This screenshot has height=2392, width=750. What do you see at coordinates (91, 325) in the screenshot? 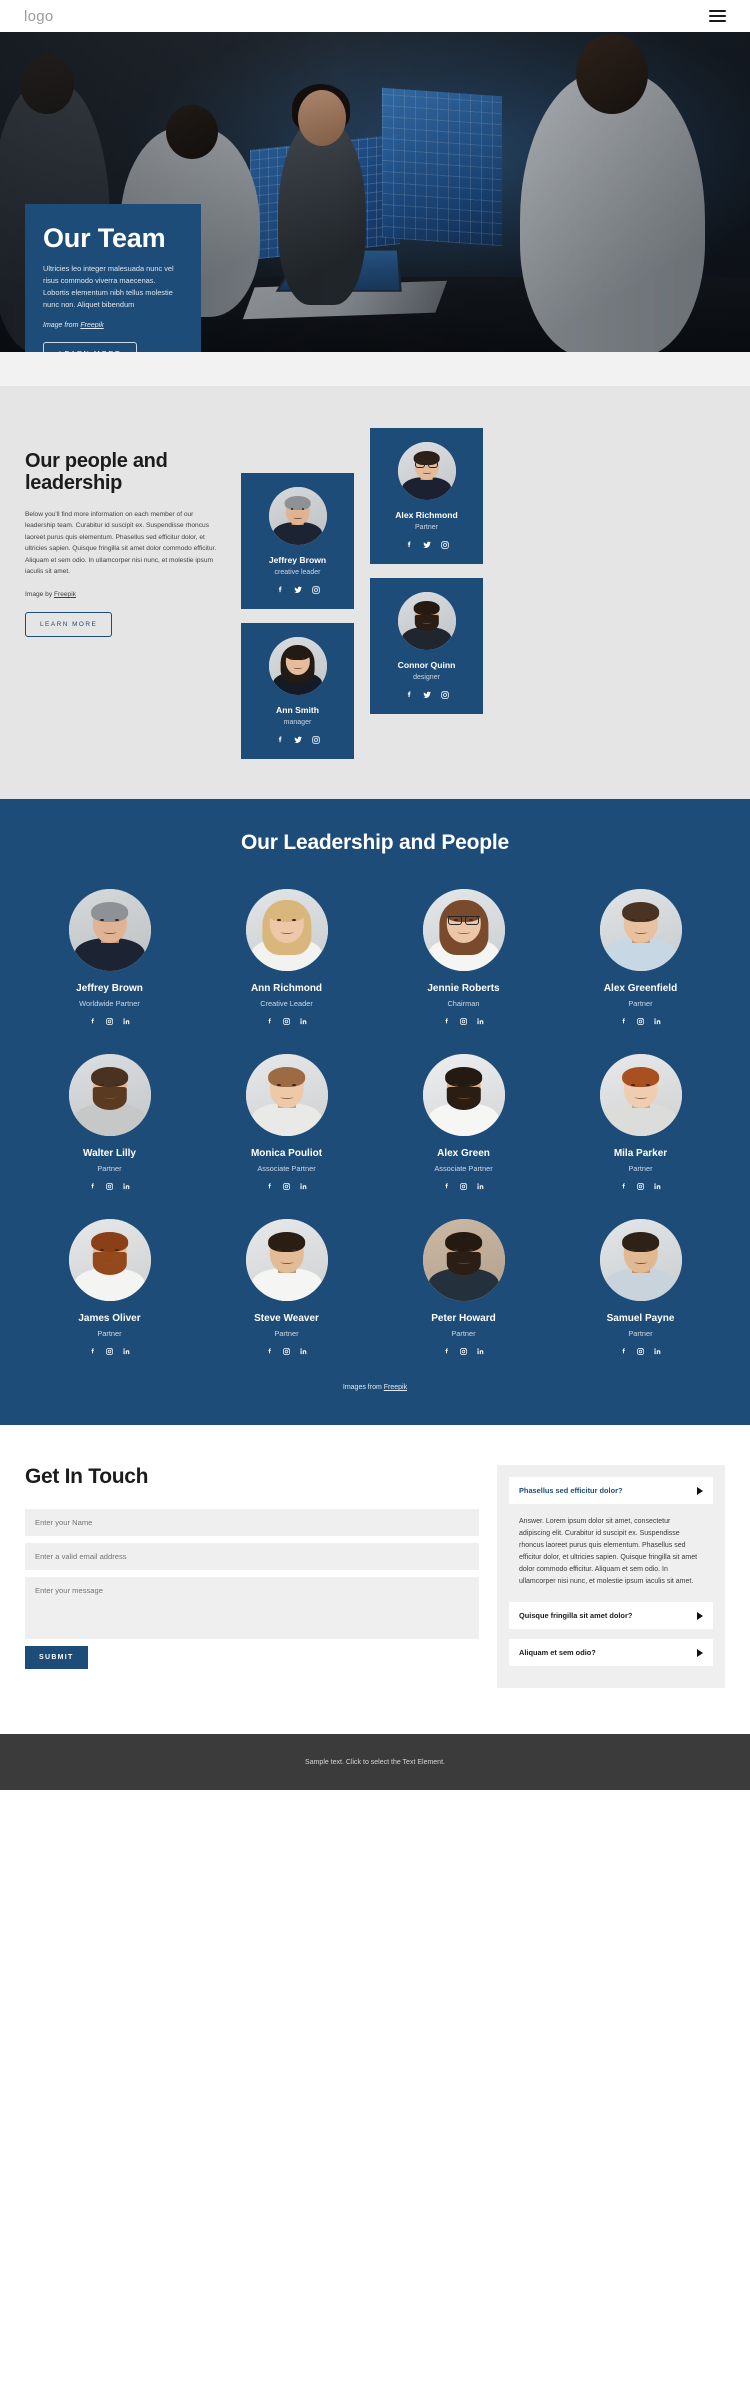
I see `hero-credit-link: Freepik` at bounding box center [91, 325].